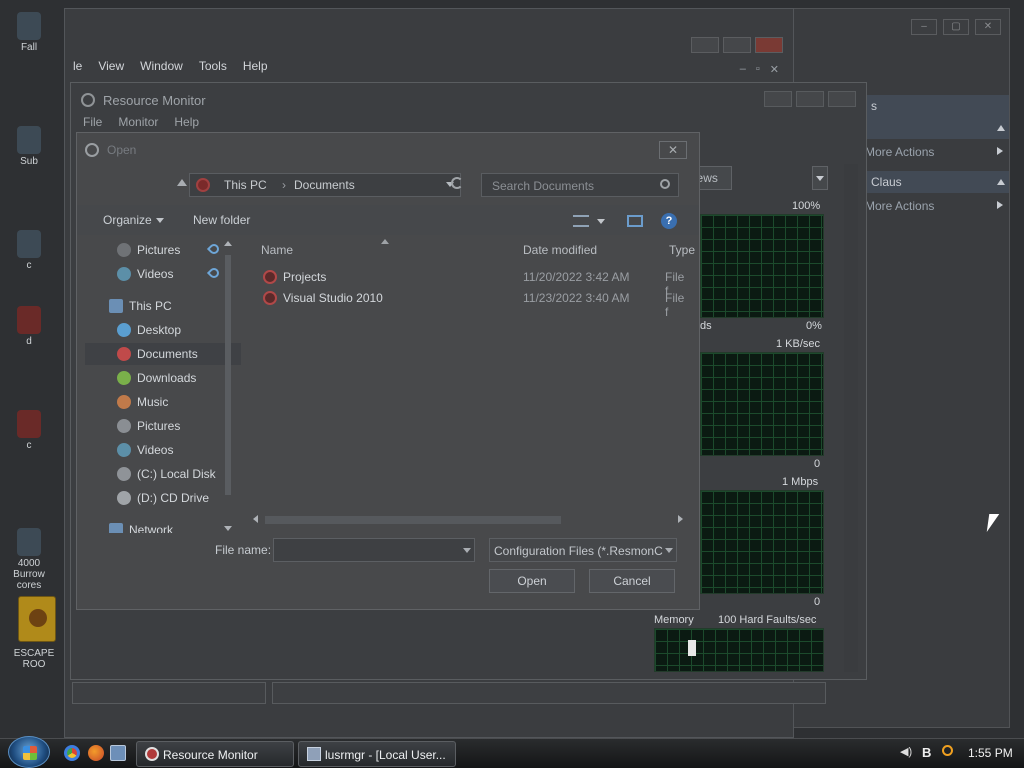 The width and height of the screenshot is (1024, 768). What do you see at coordinates (956, 27) in the screenshot?
I see `maximize-button: ▢` at bounding box center [956, 27].